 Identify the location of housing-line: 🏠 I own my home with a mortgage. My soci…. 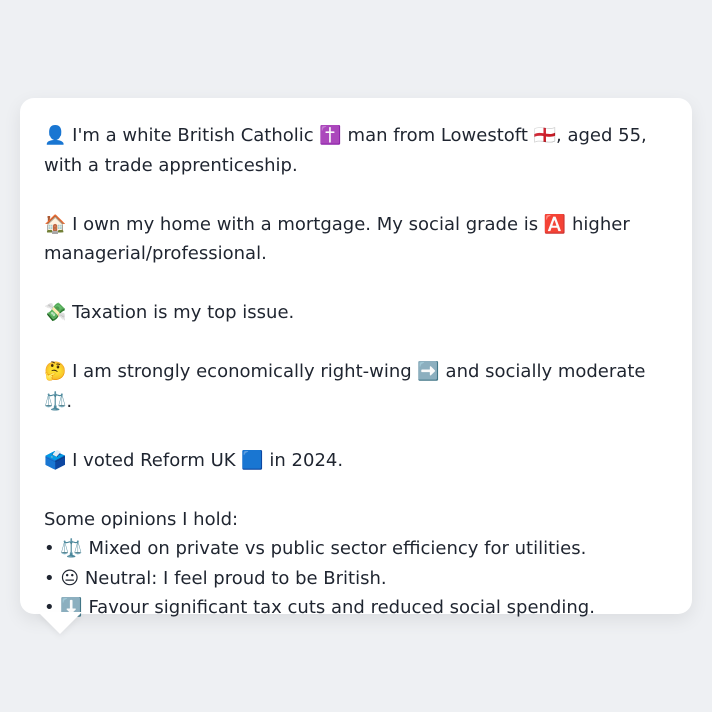
(340, 239).